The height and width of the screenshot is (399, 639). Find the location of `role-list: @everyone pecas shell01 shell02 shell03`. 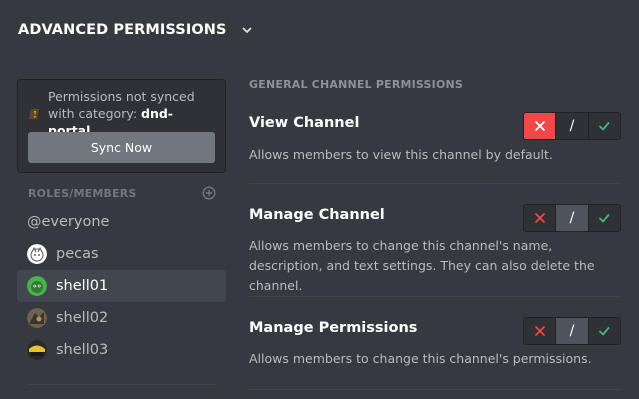

role-list: @everyone pecas shell01 shell02 shell03 is located at coordinates (121, 286).